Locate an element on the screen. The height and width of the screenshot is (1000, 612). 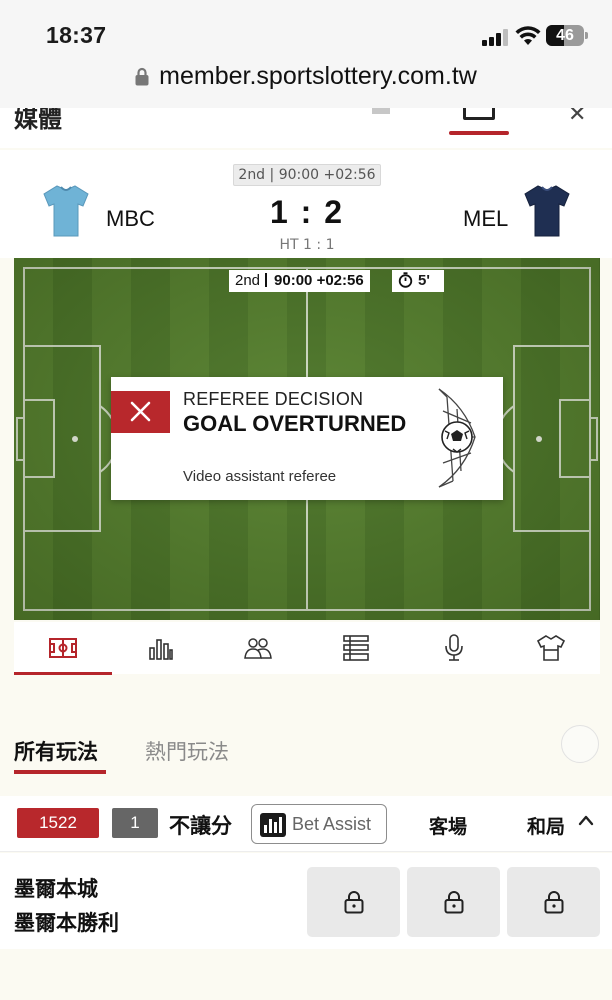
odds-button-home is located at coordinates (353, 902).